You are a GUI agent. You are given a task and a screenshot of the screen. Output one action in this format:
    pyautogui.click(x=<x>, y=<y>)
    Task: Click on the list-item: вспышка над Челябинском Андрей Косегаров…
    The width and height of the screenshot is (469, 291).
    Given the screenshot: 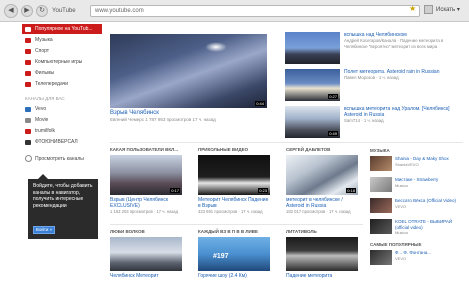 What is the action you would take?
    pyautogui.click(x=374, y=48)
    